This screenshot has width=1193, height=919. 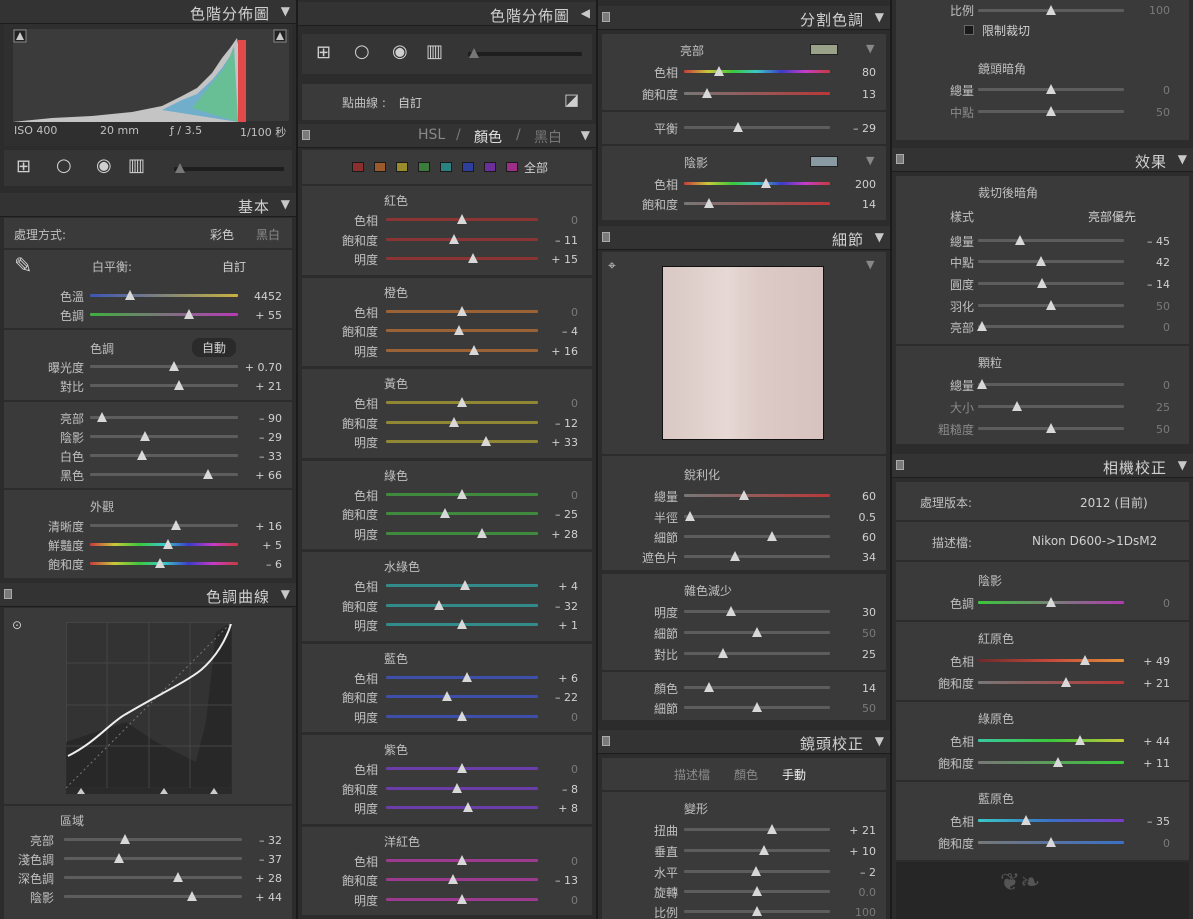 I want to click on tone-curve-header: 色調曲線 ▼, so click(x=148, y=595).